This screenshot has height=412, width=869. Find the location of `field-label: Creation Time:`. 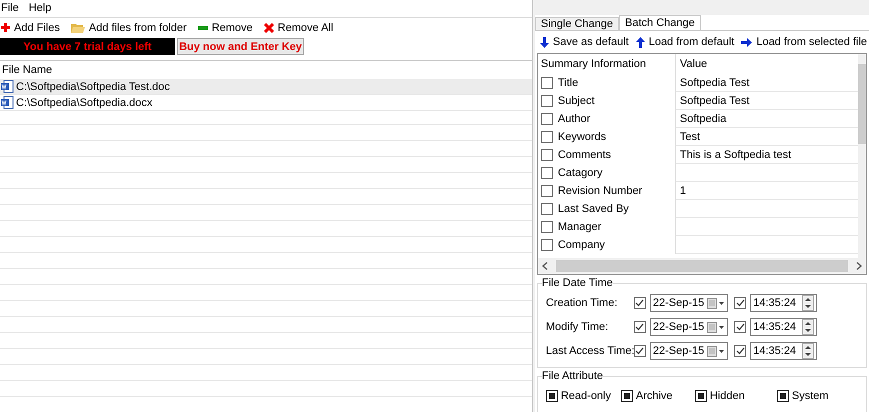

field-label: Creation Time: is located at coordinates (582, 303).